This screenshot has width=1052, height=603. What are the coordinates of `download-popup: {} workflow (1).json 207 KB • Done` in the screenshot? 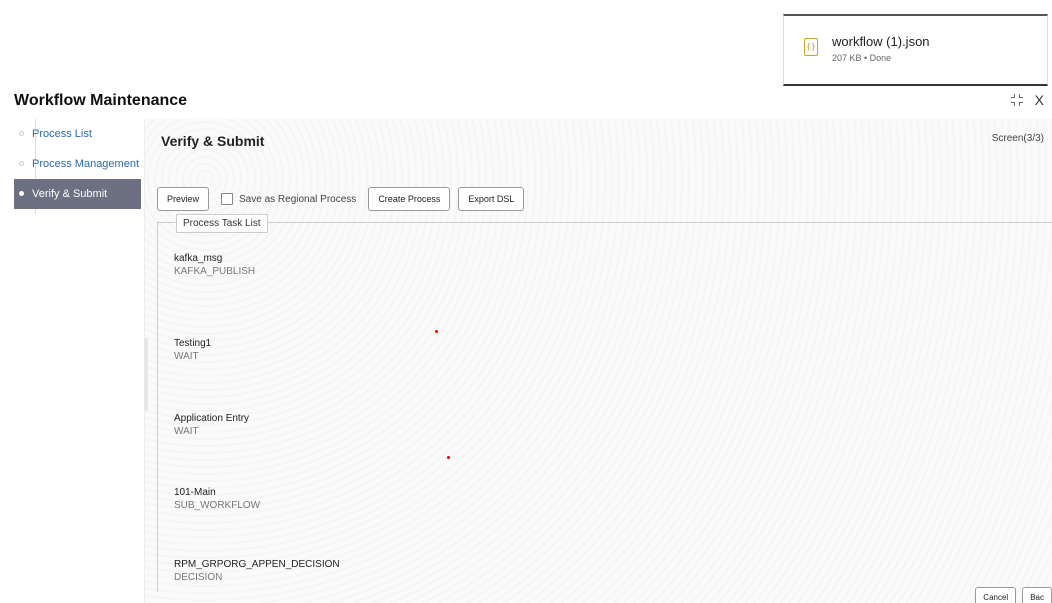 It's located at (915, 50).